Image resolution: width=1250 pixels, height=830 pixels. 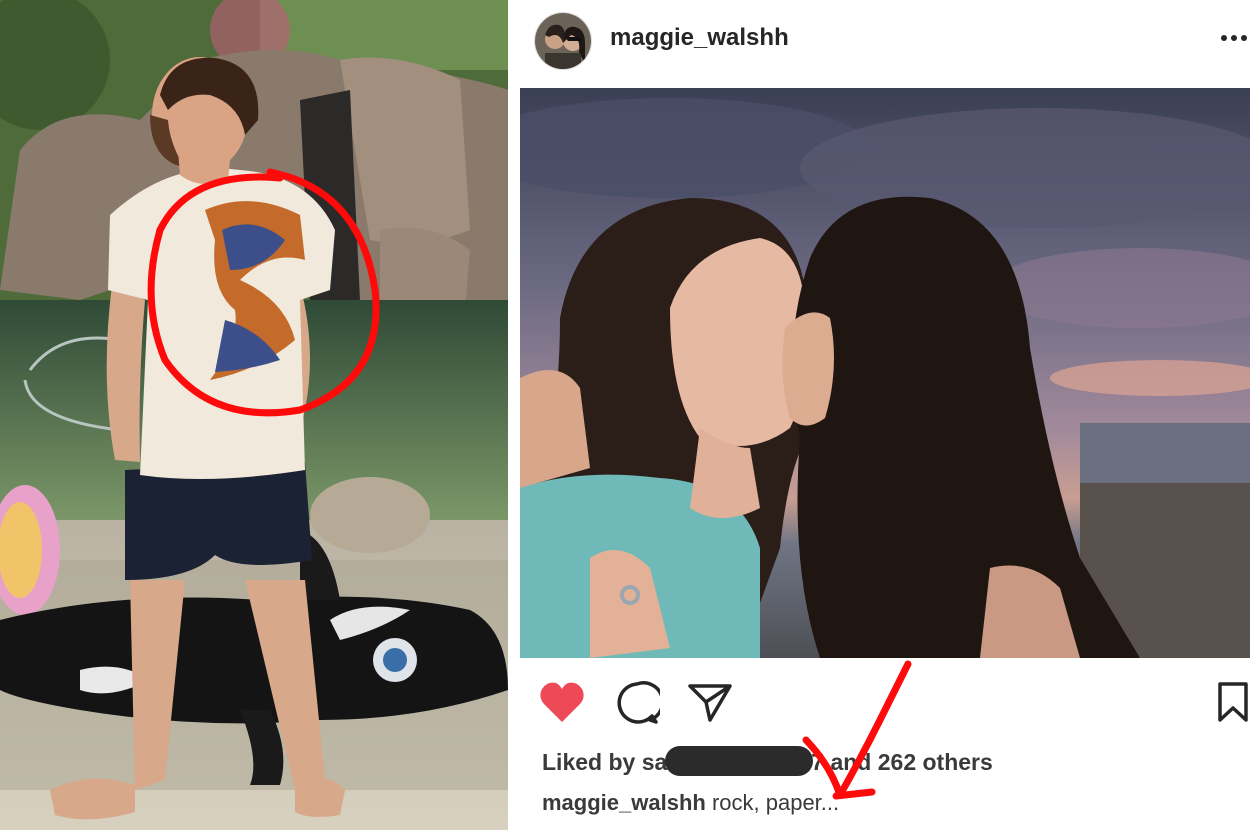 What do you see at coordinates (699, 38) in the screenshot?
I see `post-username: maggie_walshh` at bounding box center [699, 38].